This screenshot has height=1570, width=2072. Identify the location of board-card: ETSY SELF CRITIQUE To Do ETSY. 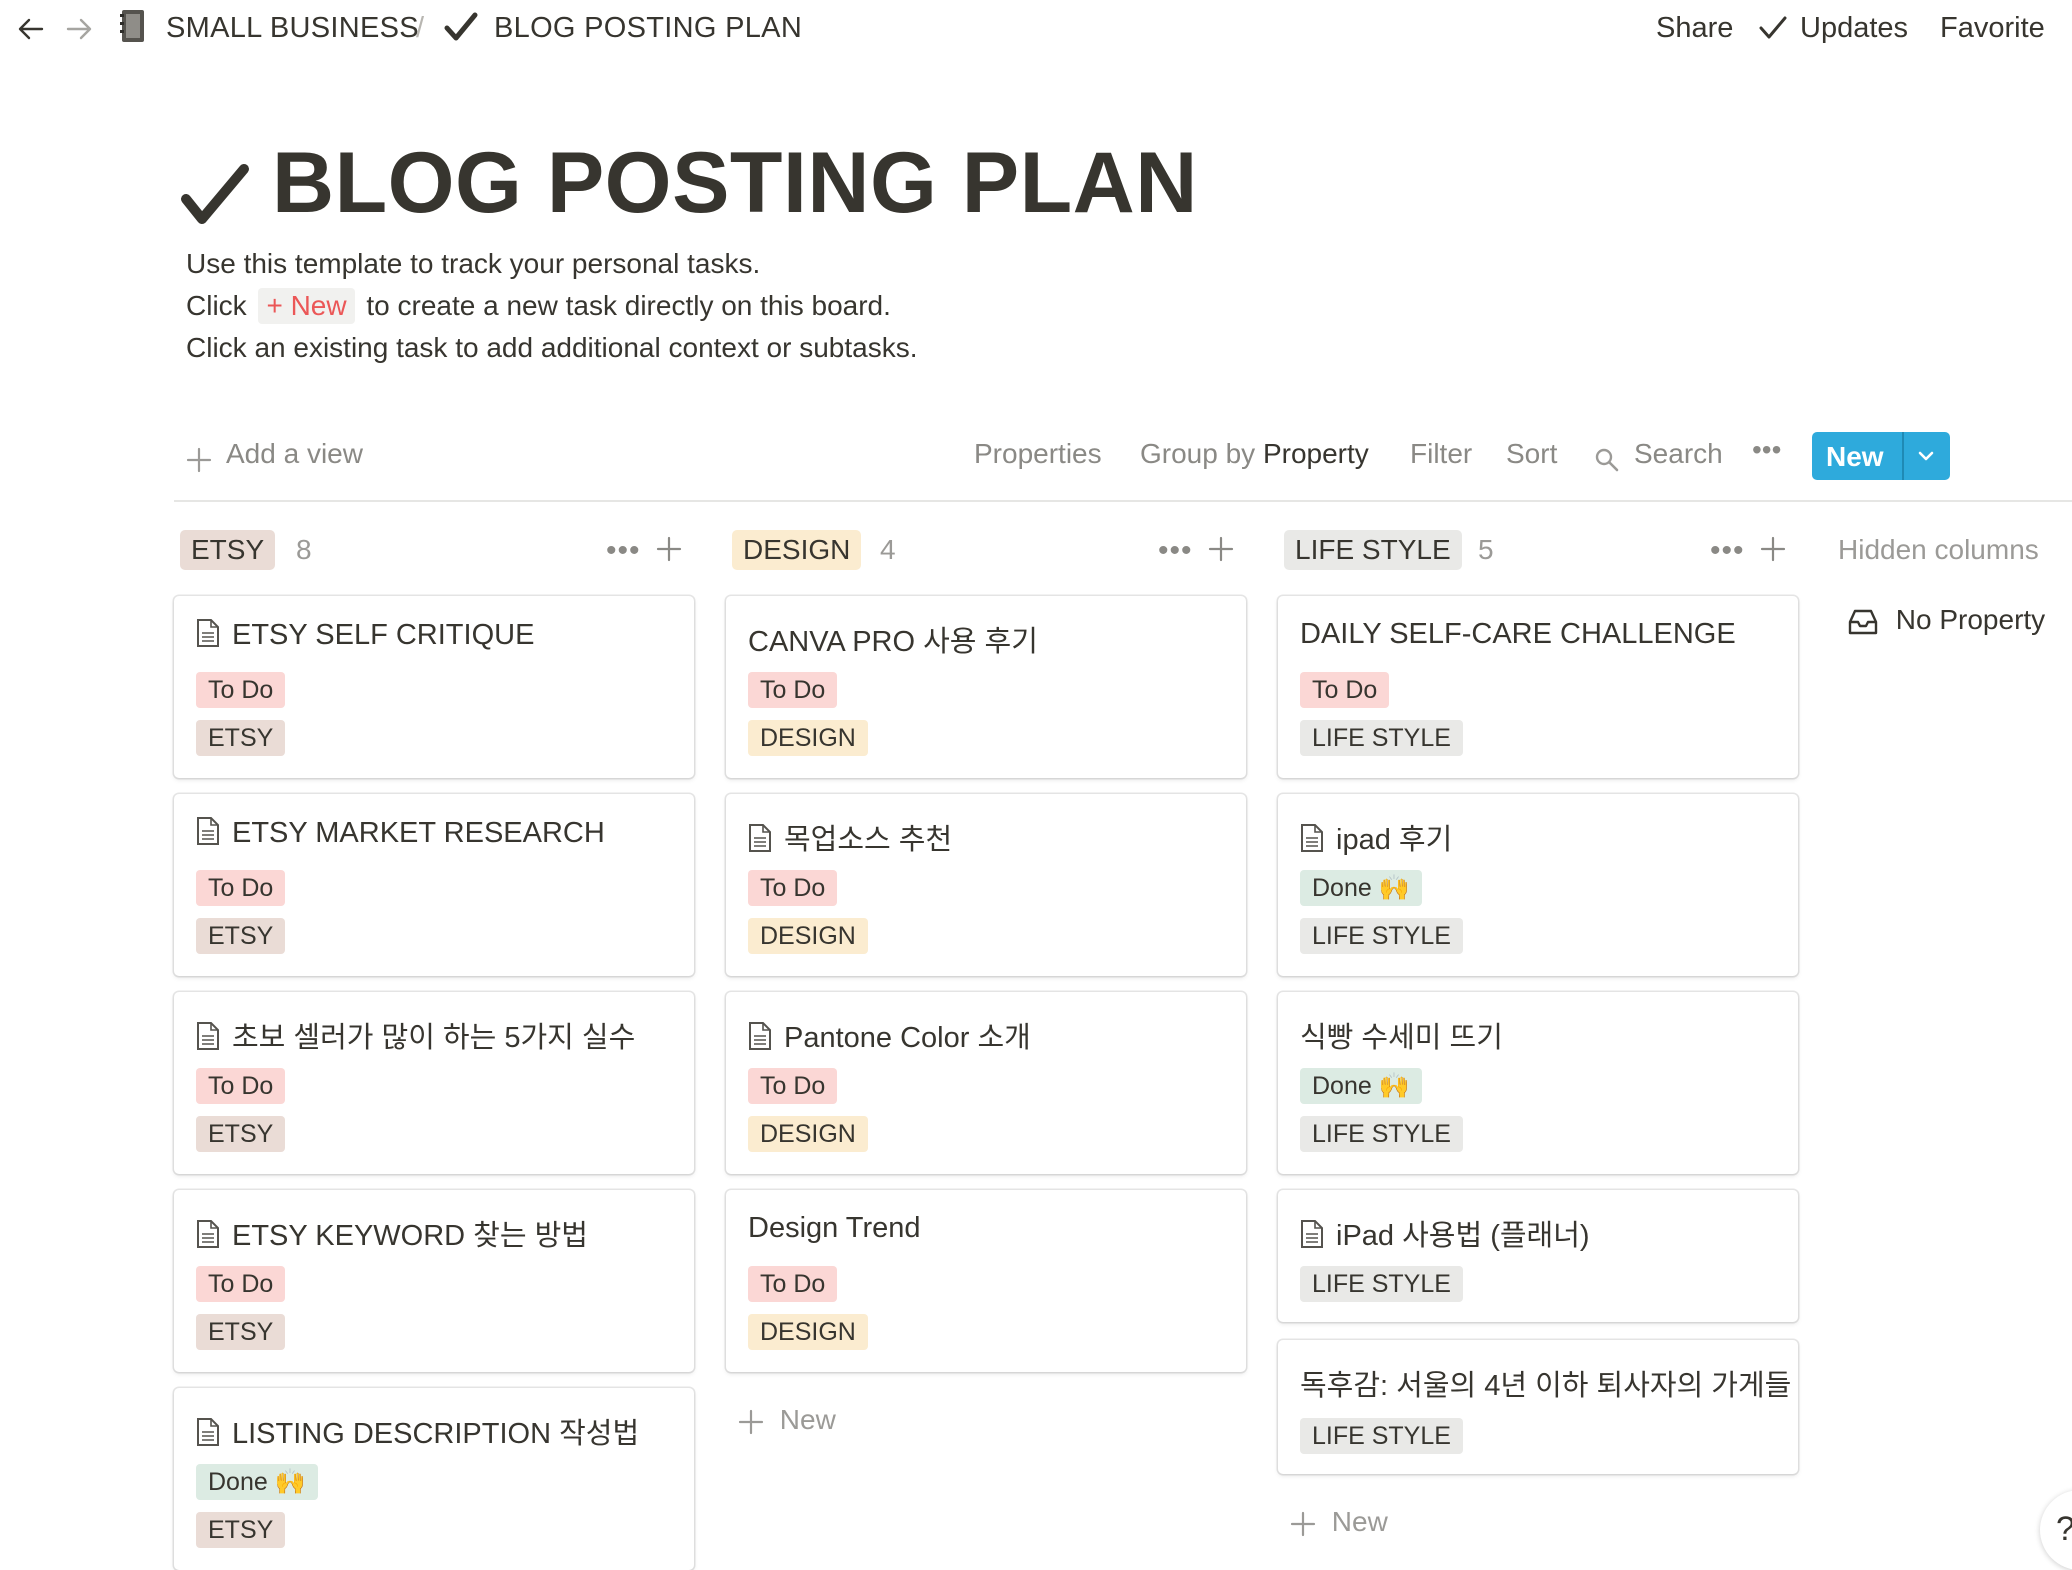
(434, 687).